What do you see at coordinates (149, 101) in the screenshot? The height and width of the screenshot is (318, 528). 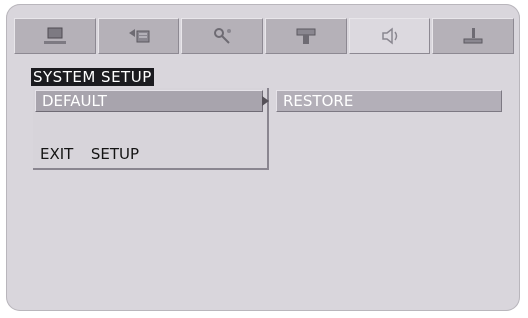 I see `menu-item-default: DEFAULT` at bounding box center [149, 101].